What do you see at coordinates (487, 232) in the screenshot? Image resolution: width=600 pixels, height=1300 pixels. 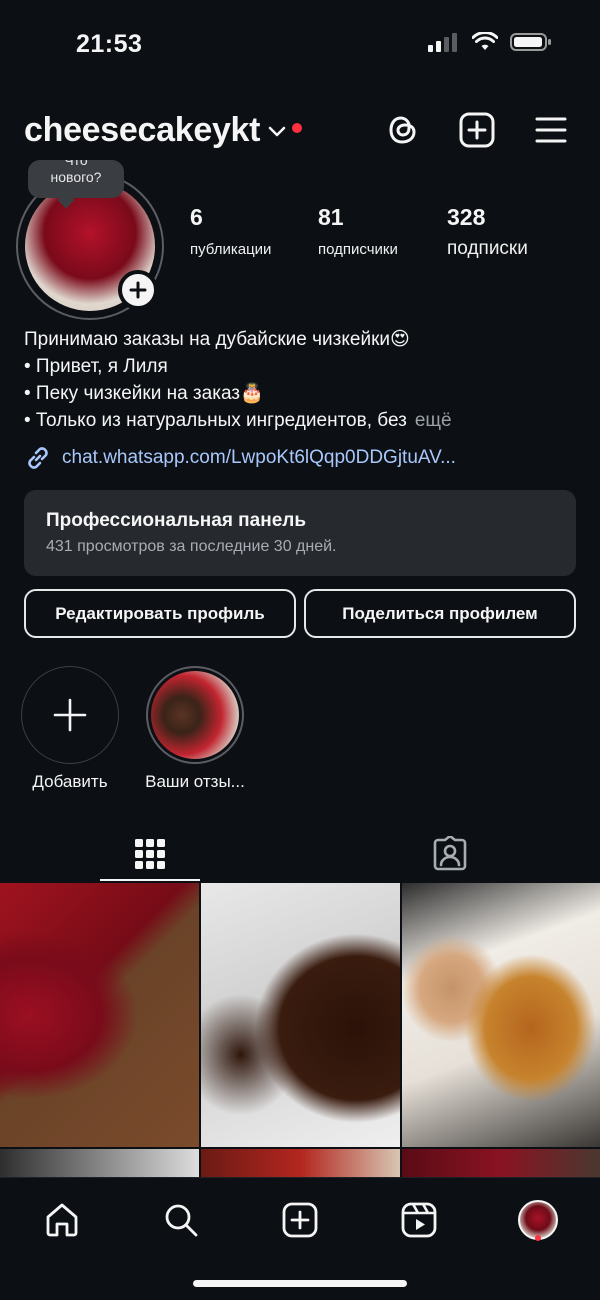 I see `stat-following: 328 подписки` at bounding box center [487, 232].